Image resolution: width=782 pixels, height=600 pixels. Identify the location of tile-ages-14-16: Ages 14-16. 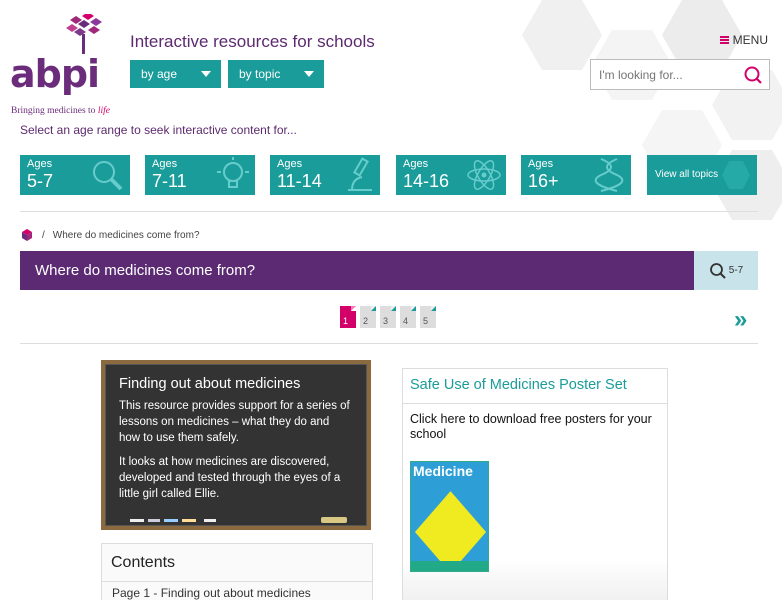
(451, 175).